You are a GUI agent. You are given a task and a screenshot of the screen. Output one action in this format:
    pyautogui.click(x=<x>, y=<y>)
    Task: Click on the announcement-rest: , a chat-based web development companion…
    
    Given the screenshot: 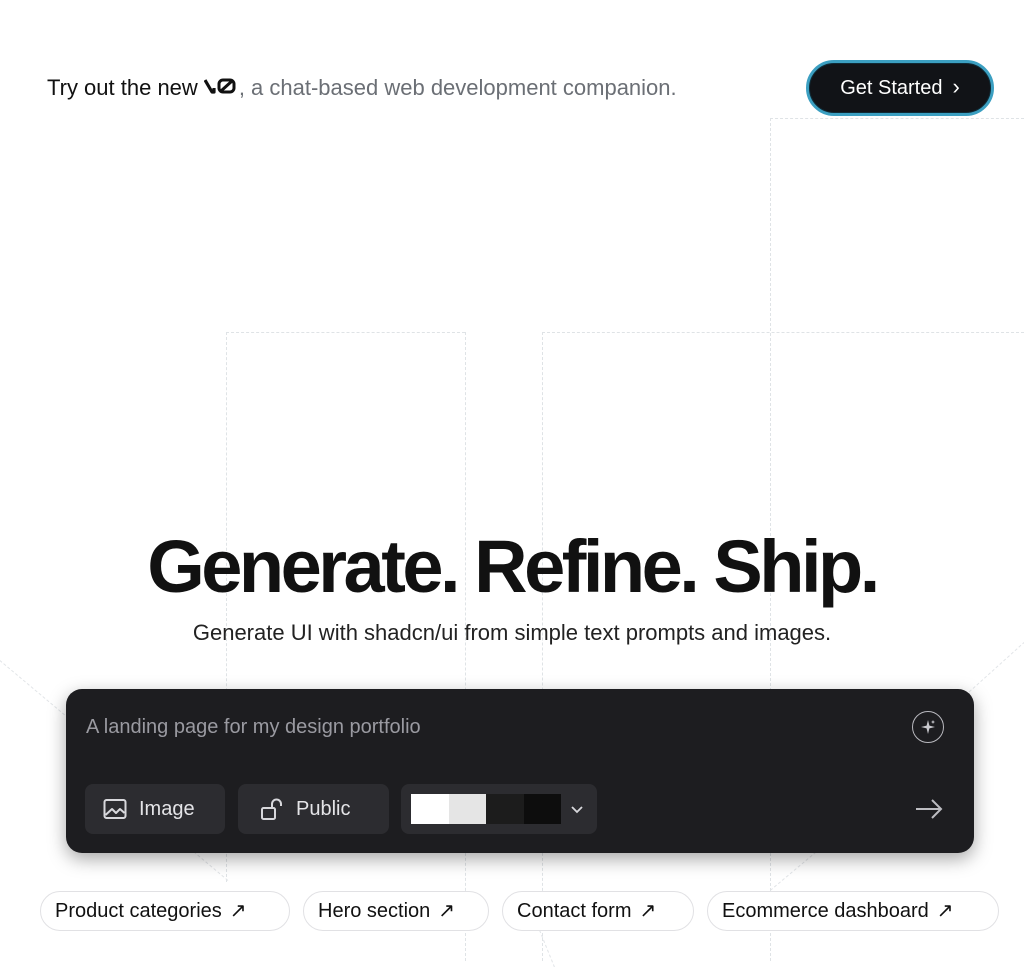 What is the action you would take?
    pyautogui.click(x=457, y=87)
    